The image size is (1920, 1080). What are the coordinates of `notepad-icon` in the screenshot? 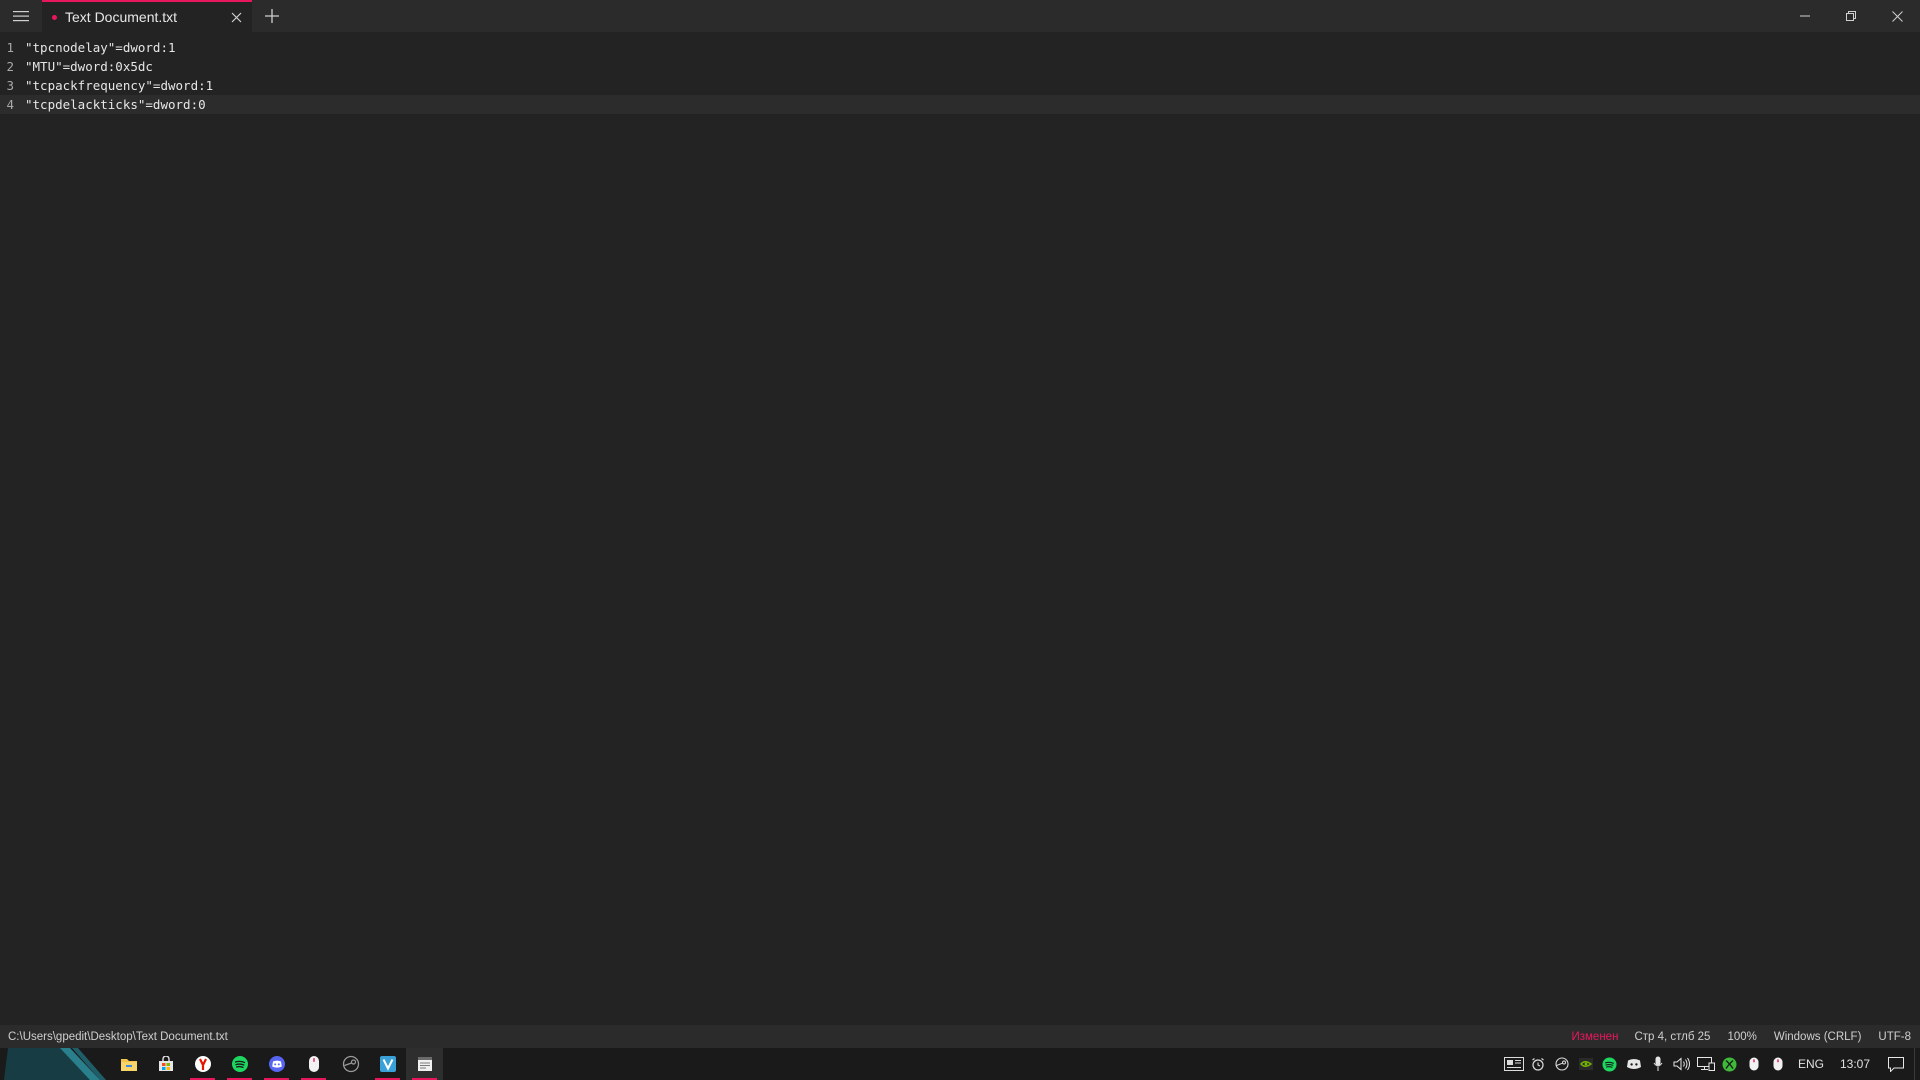 It's located at (424, 1064).